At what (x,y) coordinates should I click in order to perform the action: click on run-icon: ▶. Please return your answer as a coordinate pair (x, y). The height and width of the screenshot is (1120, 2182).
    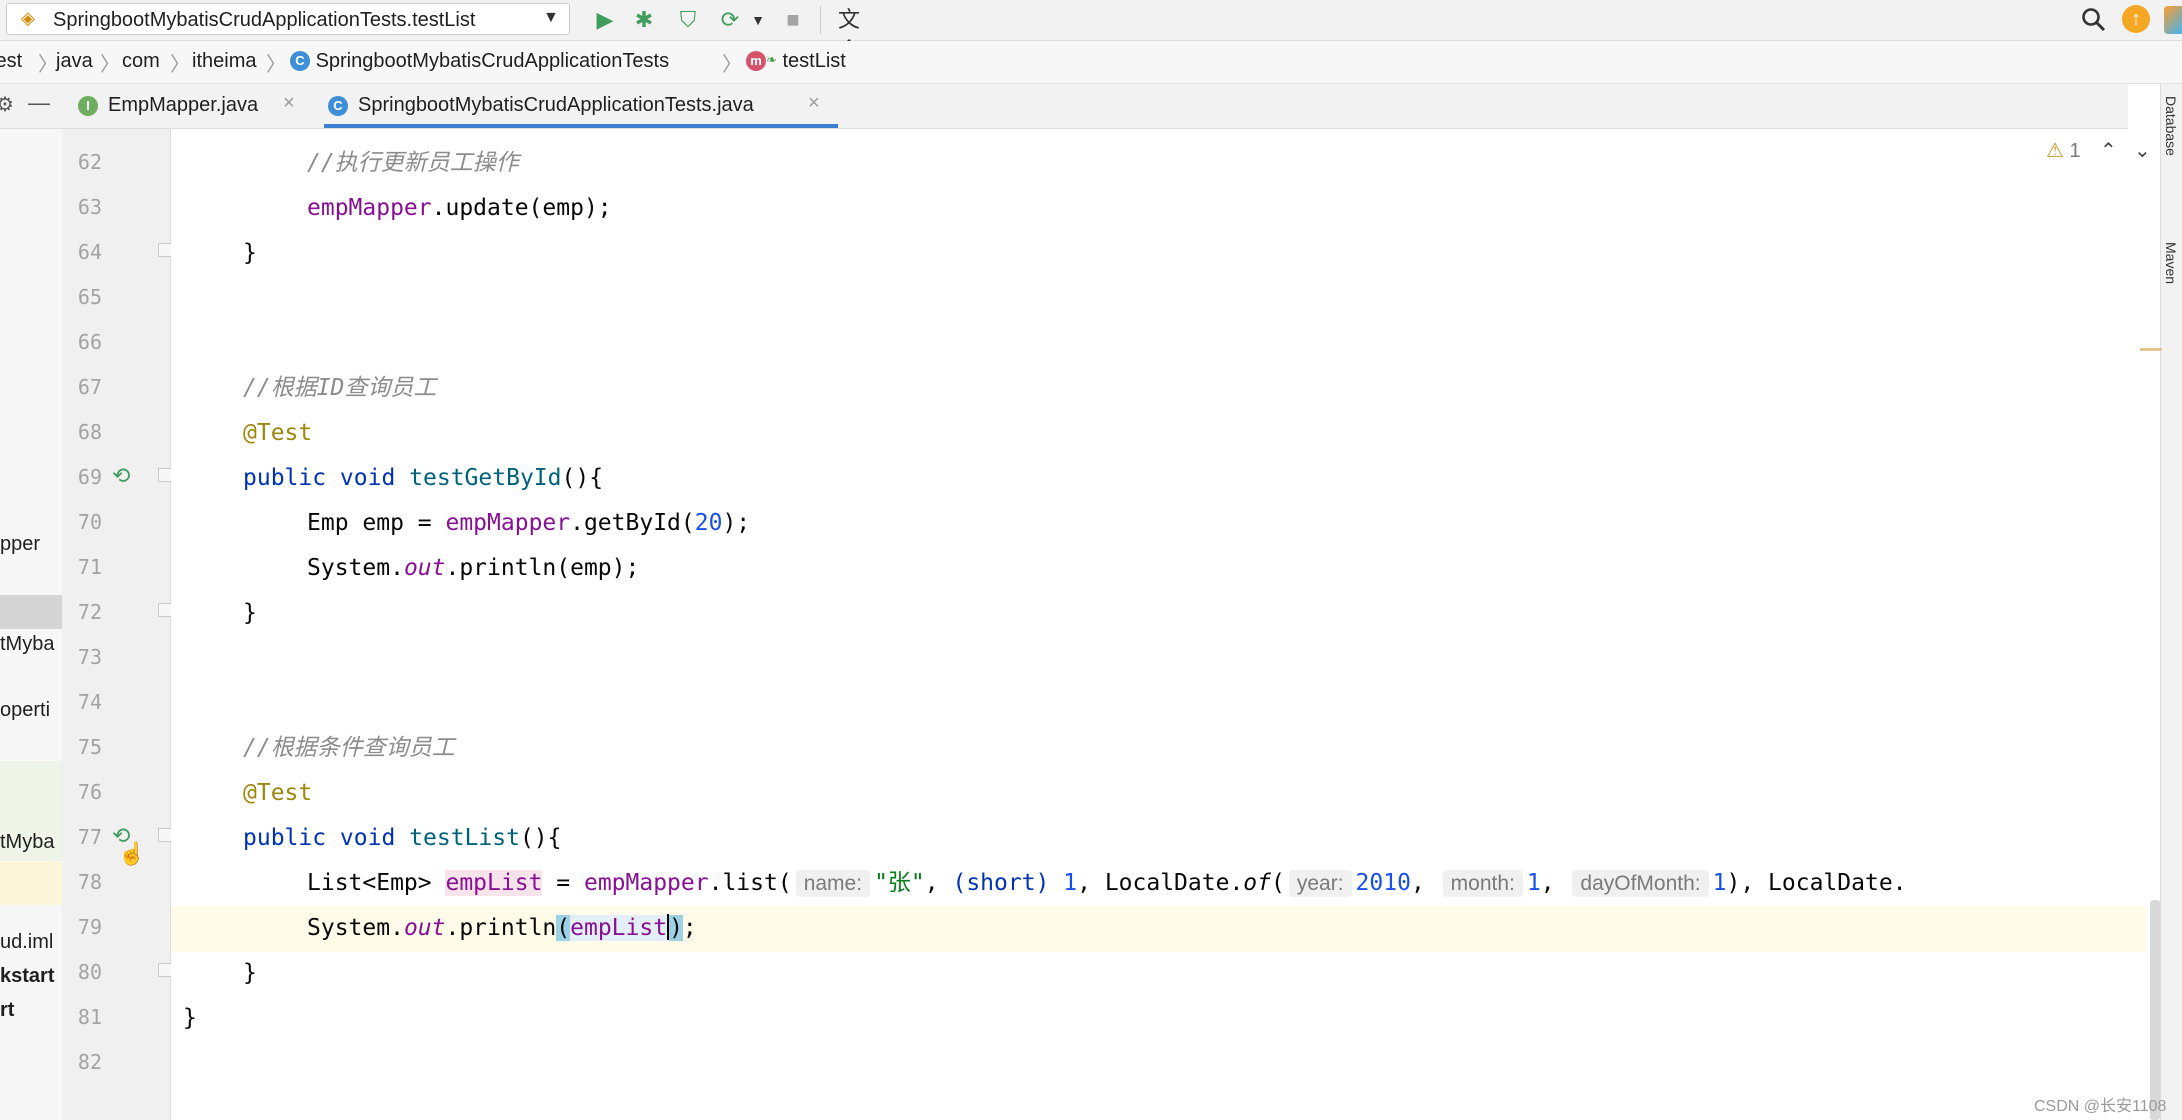
    Looking at the image, I should click on (605, 20).